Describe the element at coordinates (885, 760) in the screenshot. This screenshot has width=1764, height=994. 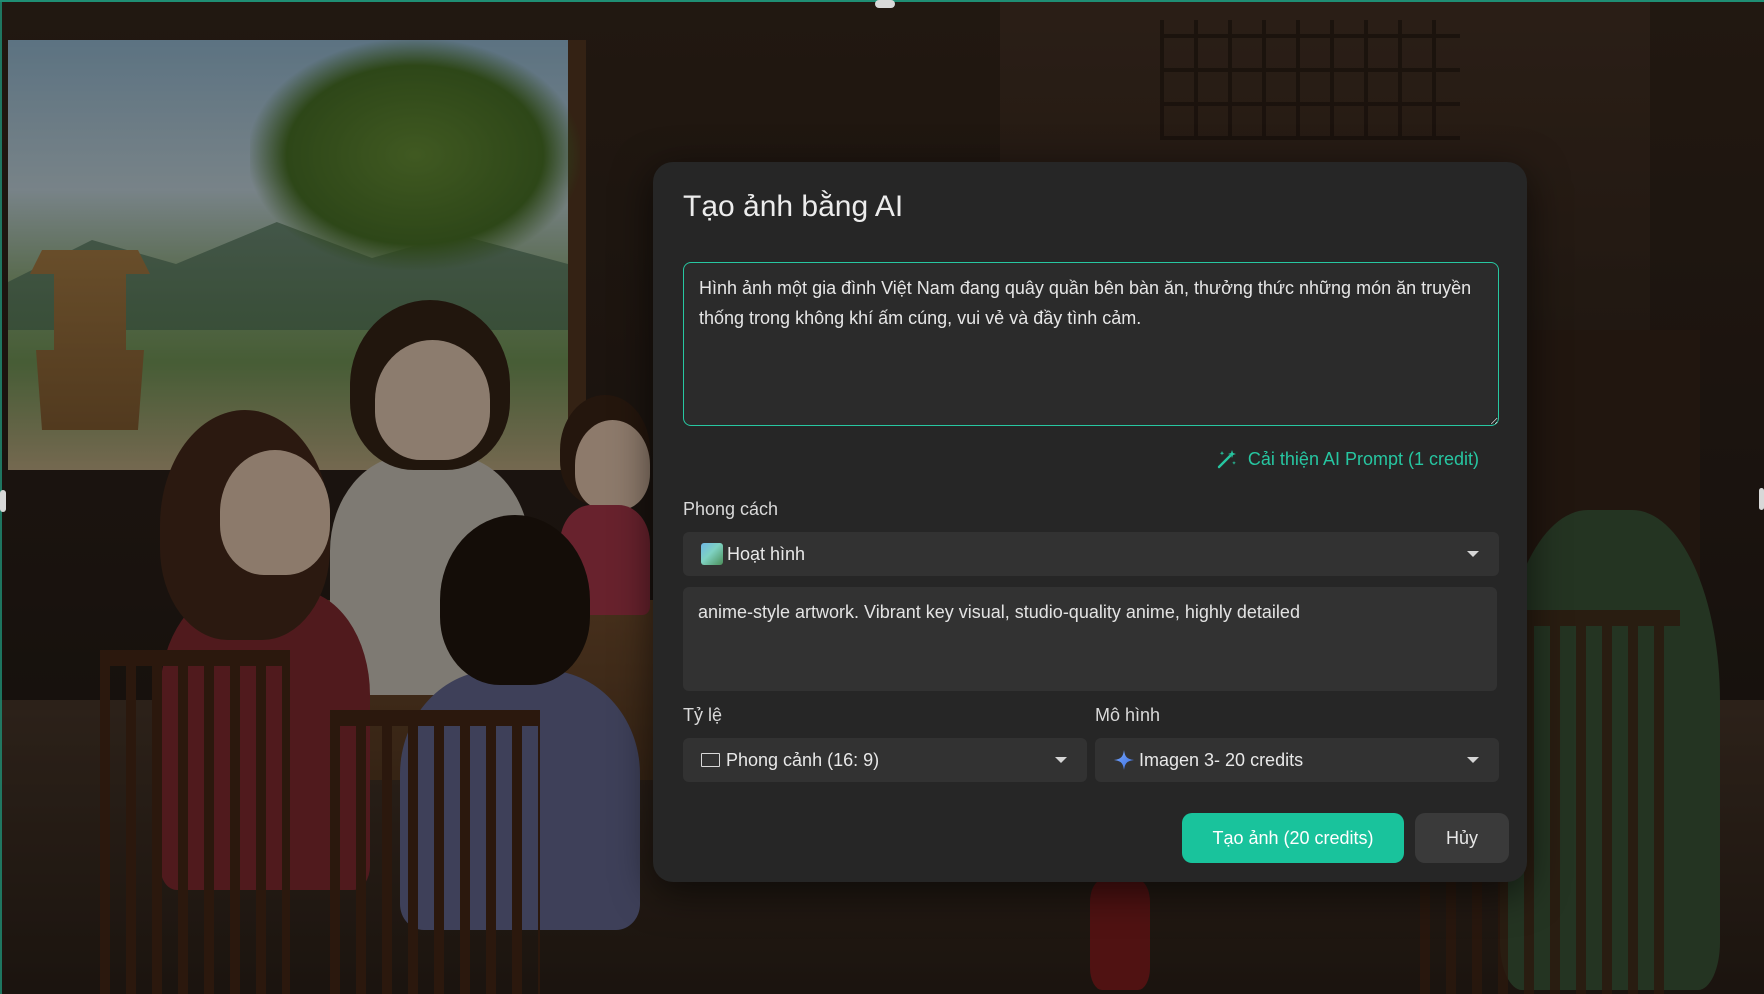
I see `ratio-select: Phong cảnh (16: 9)` at that location.